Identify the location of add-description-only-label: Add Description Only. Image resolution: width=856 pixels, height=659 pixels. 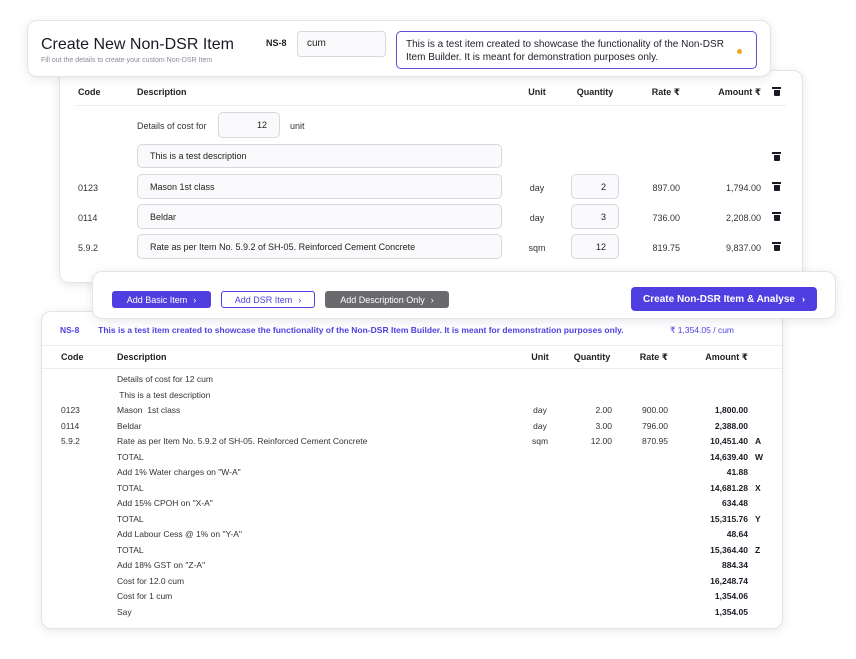
(382, 299).